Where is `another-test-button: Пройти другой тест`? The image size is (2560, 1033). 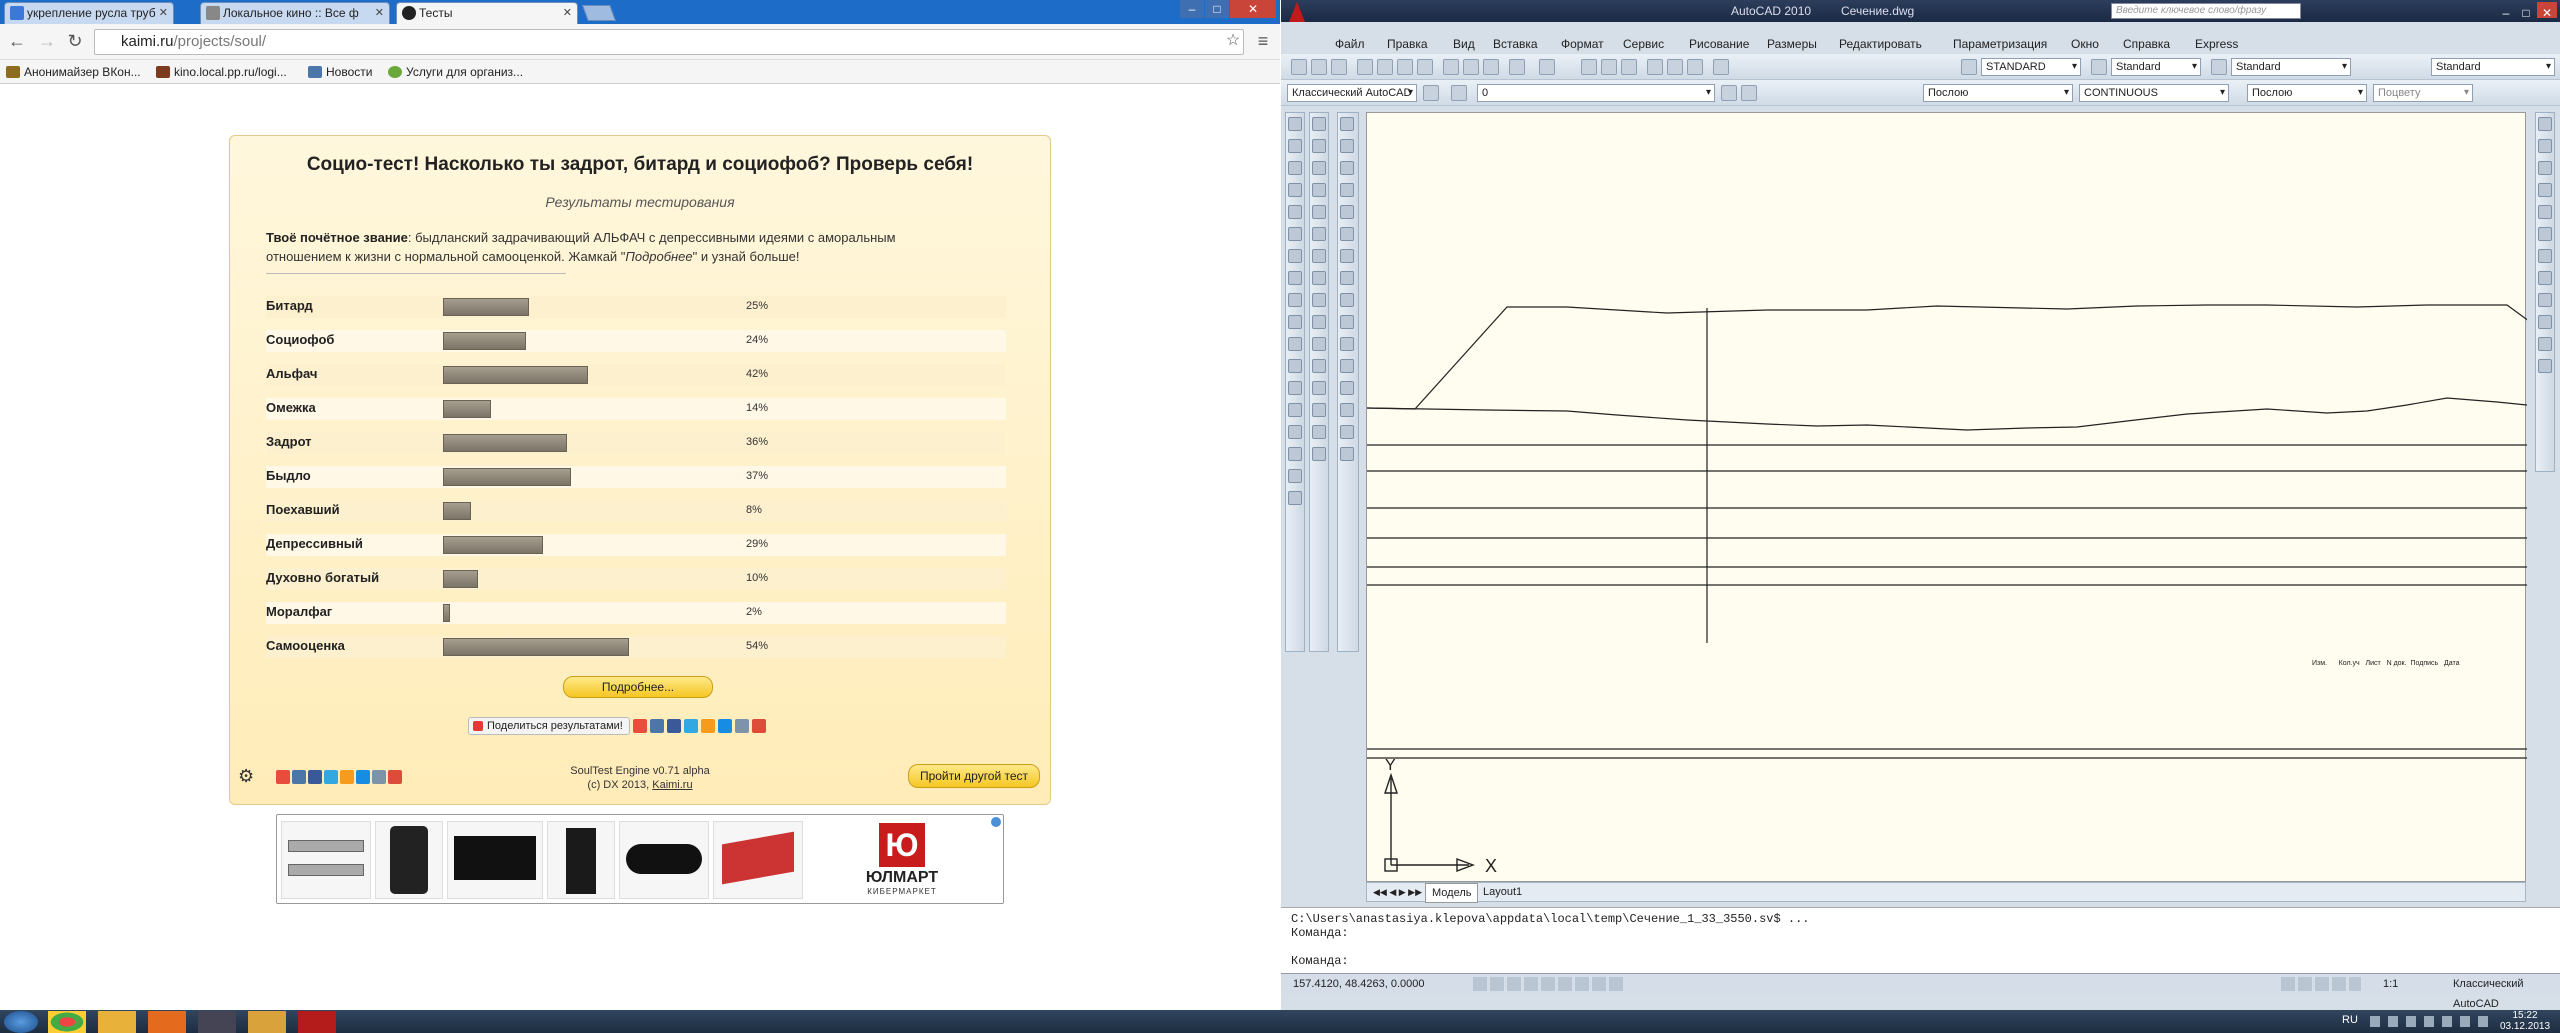
another-test-button: Пройти другой тест is located at coordinates (974, 776).